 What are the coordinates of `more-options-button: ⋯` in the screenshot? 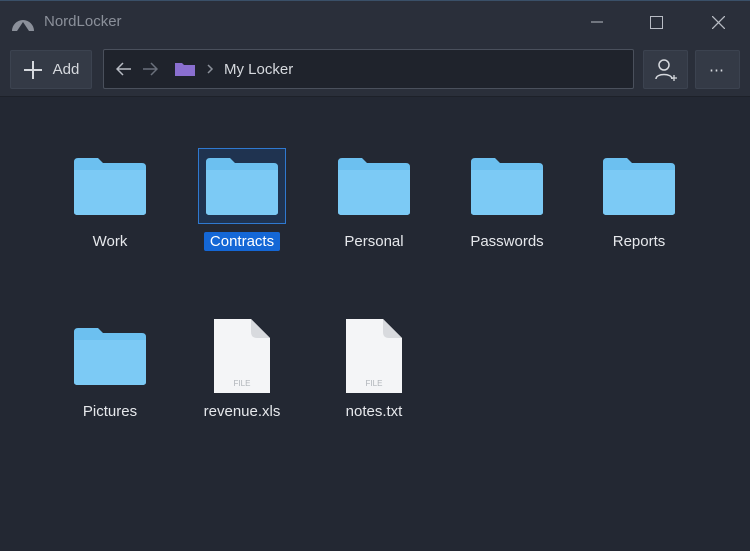 It's located at (717, 69).